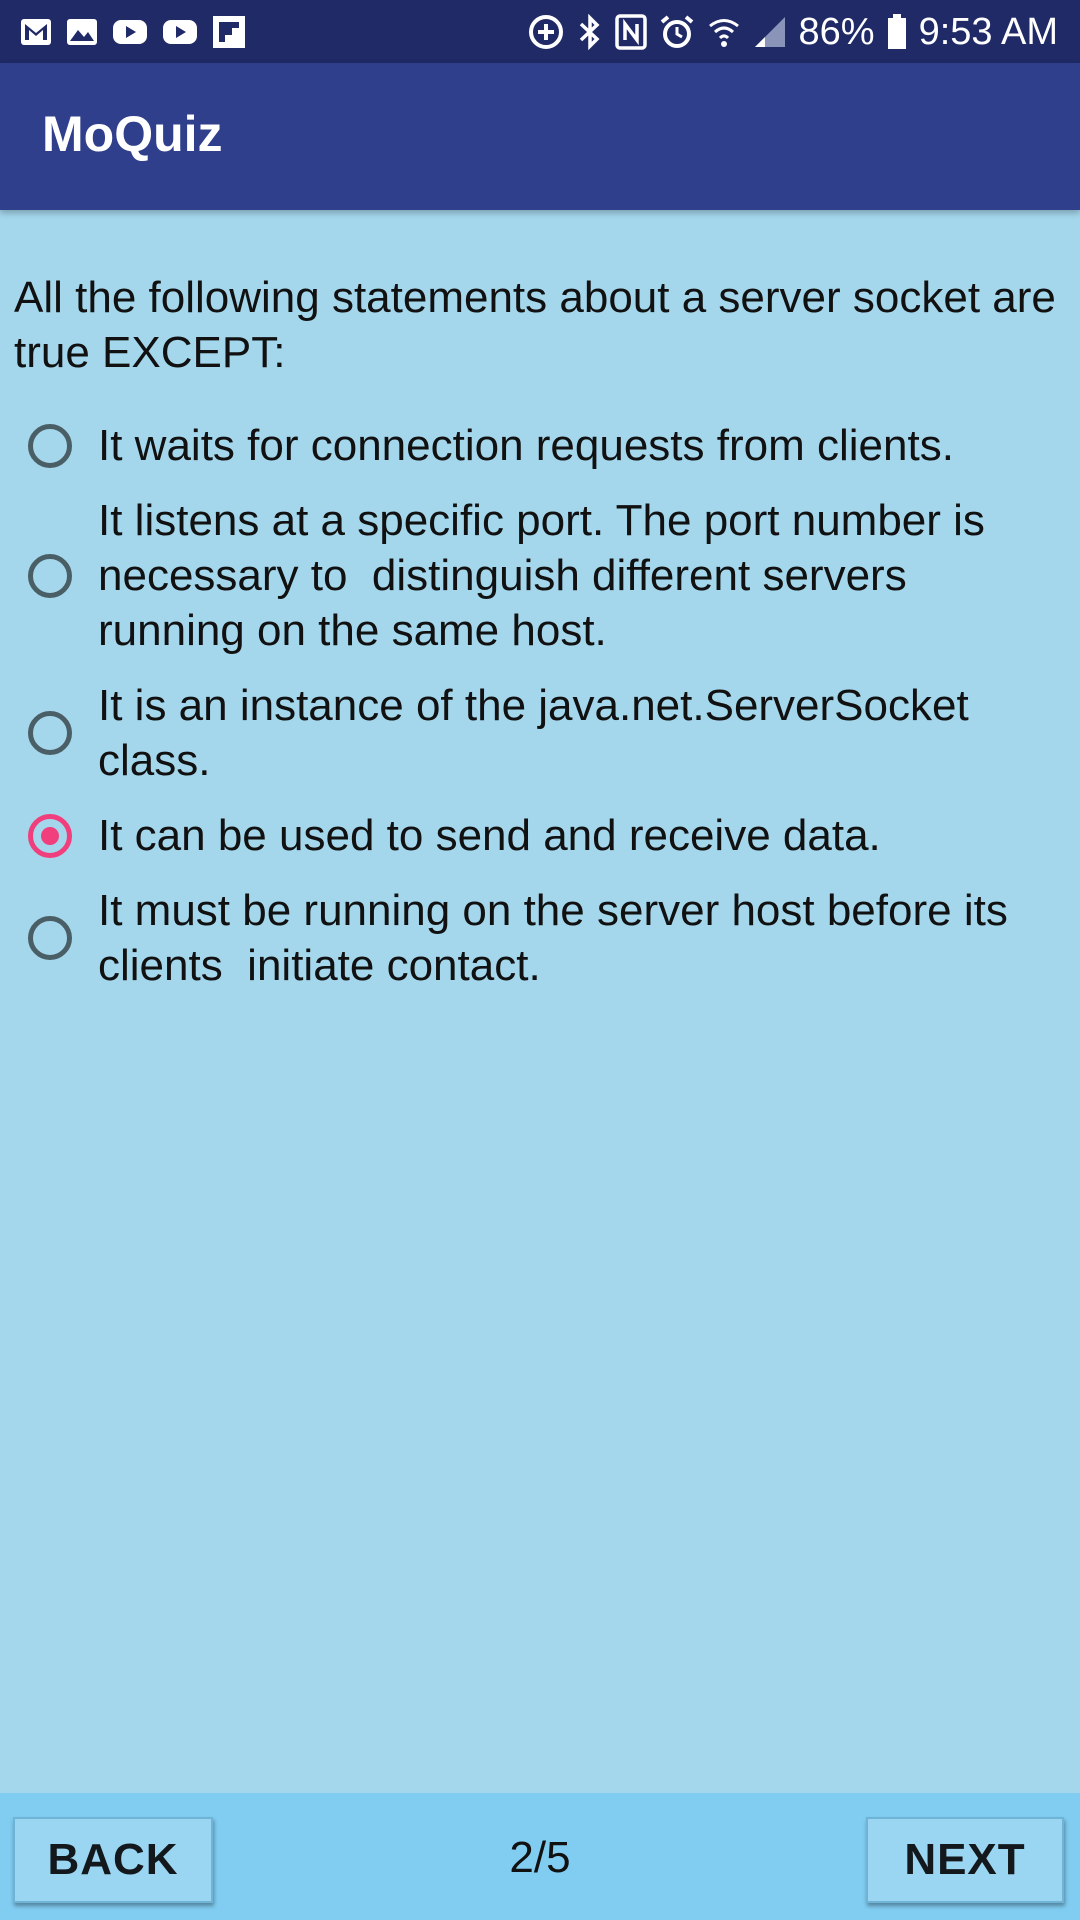 This screenshot has height=1920, width=1080. I want to click on system-icons: 86% 9:53 AM, so click(792, 32).